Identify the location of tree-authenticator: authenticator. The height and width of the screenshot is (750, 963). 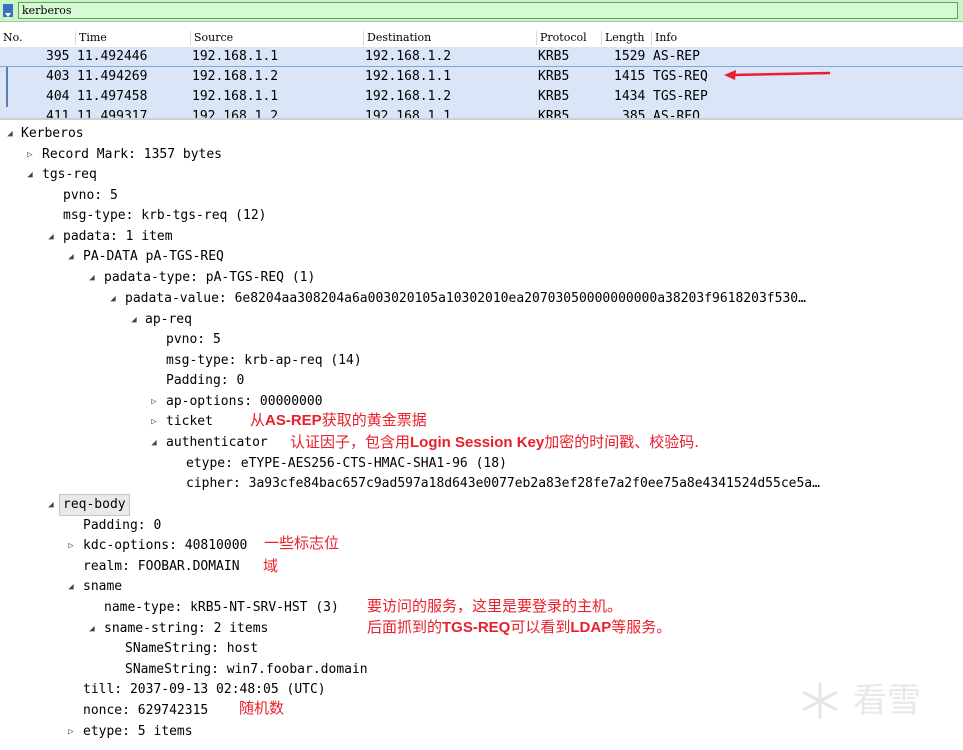
(217, 443).